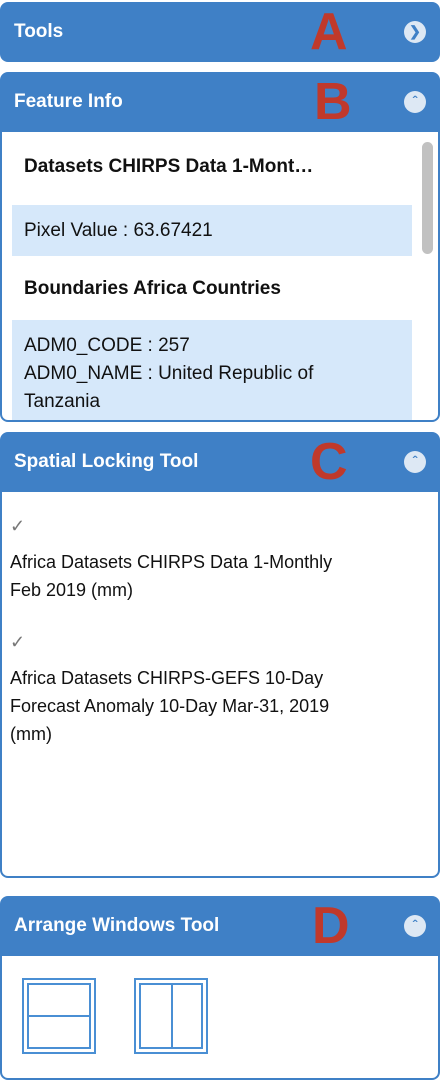  Describe the element at coordinates (220, 102) in the screenshot. I see `feature-info-header: Feature Info B ˆ` at that location.